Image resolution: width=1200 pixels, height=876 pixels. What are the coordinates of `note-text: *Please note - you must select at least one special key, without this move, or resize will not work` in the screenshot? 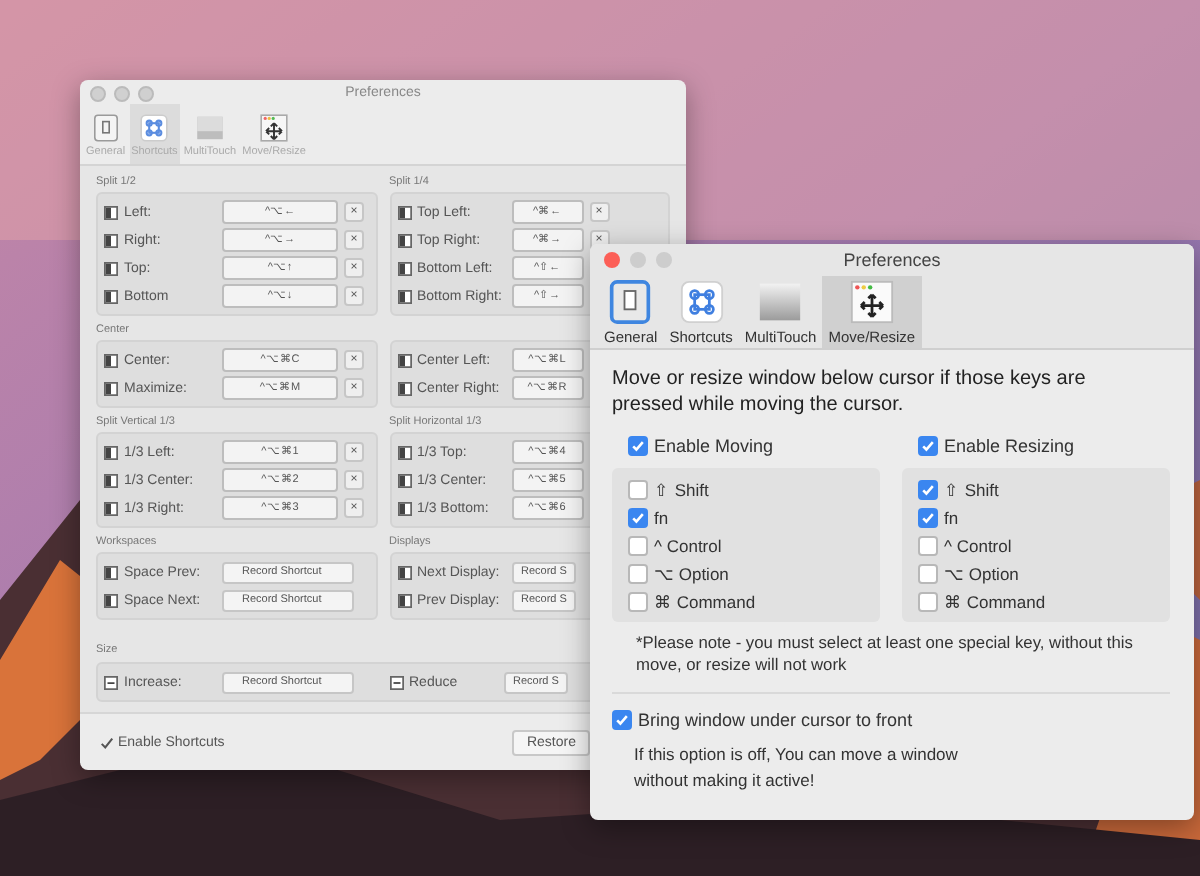 It's located at (885, 654).